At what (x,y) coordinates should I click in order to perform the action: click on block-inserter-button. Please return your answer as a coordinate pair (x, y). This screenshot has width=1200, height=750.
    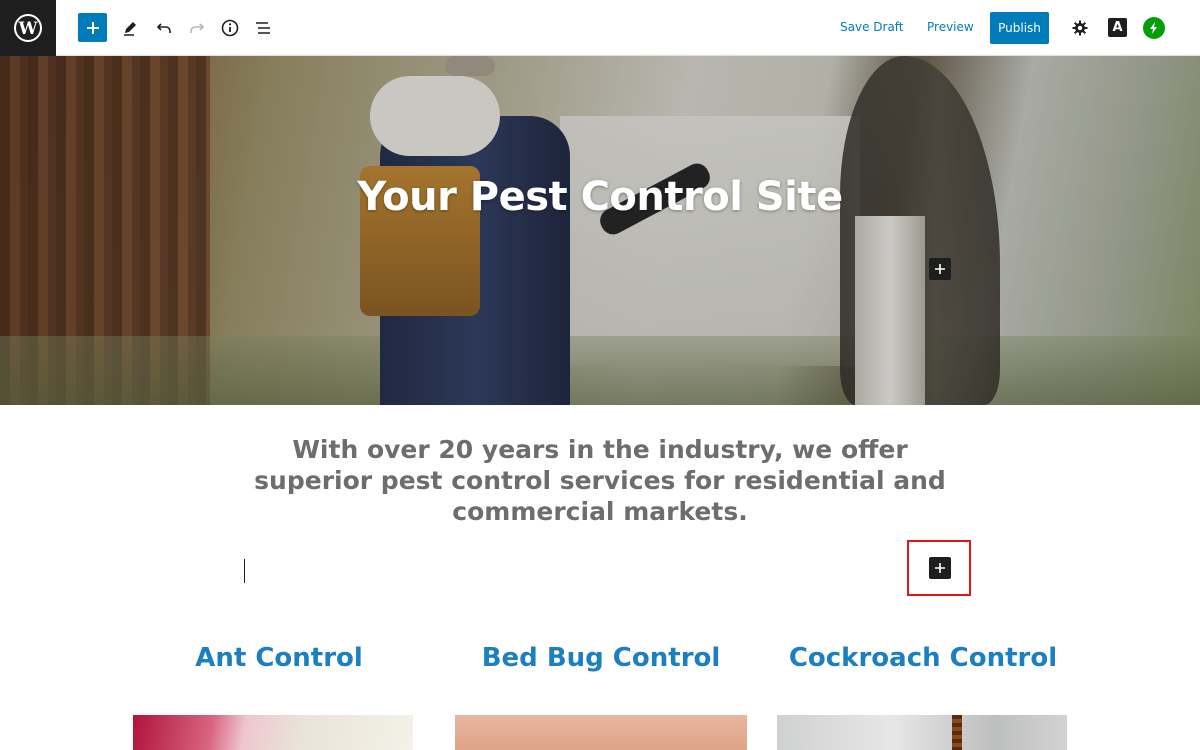
    Looking at the image, I should click on (92, 27).